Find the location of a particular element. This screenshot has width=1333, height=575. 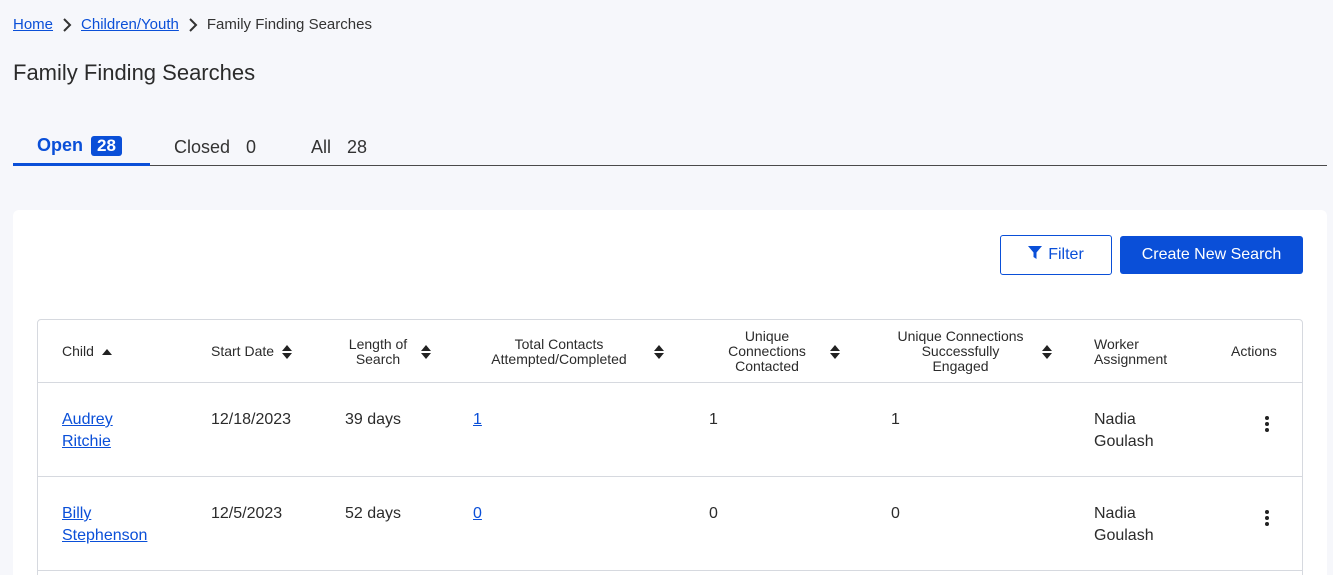

column-header-worker-assignment: Worker Assignment is located at coordinates (1131, 351).